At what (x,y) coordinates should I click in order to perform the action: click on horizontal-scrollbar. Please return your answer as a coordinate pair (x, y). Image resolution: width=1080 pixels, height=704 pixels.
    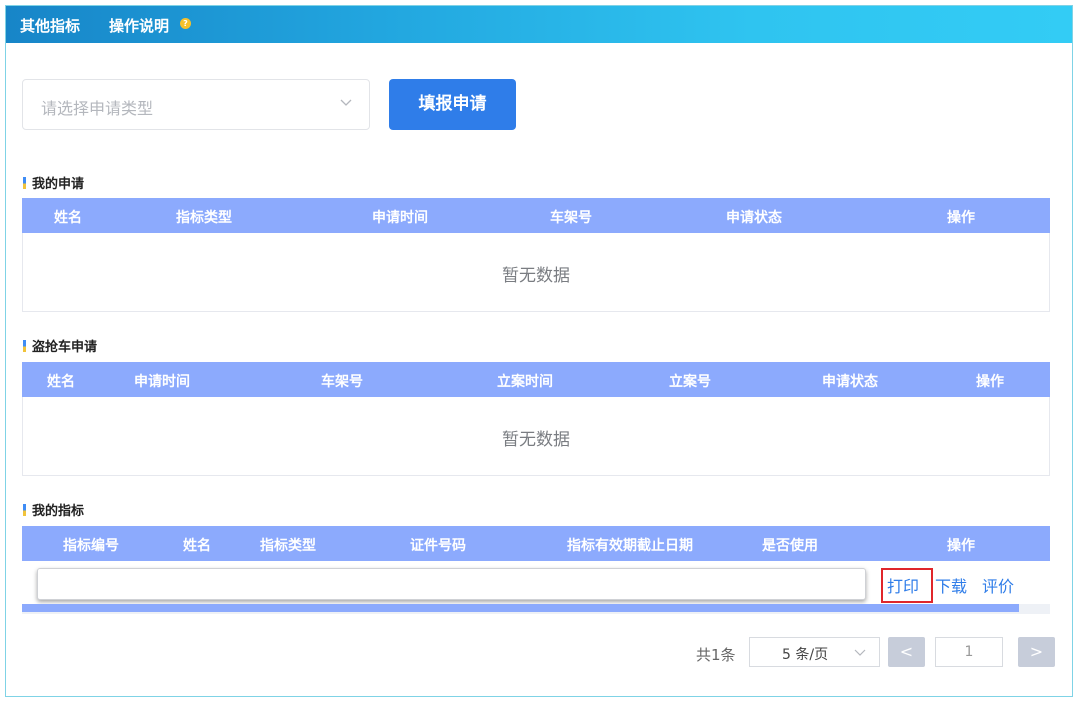
    Looking at the image, I should click on (536, 609).